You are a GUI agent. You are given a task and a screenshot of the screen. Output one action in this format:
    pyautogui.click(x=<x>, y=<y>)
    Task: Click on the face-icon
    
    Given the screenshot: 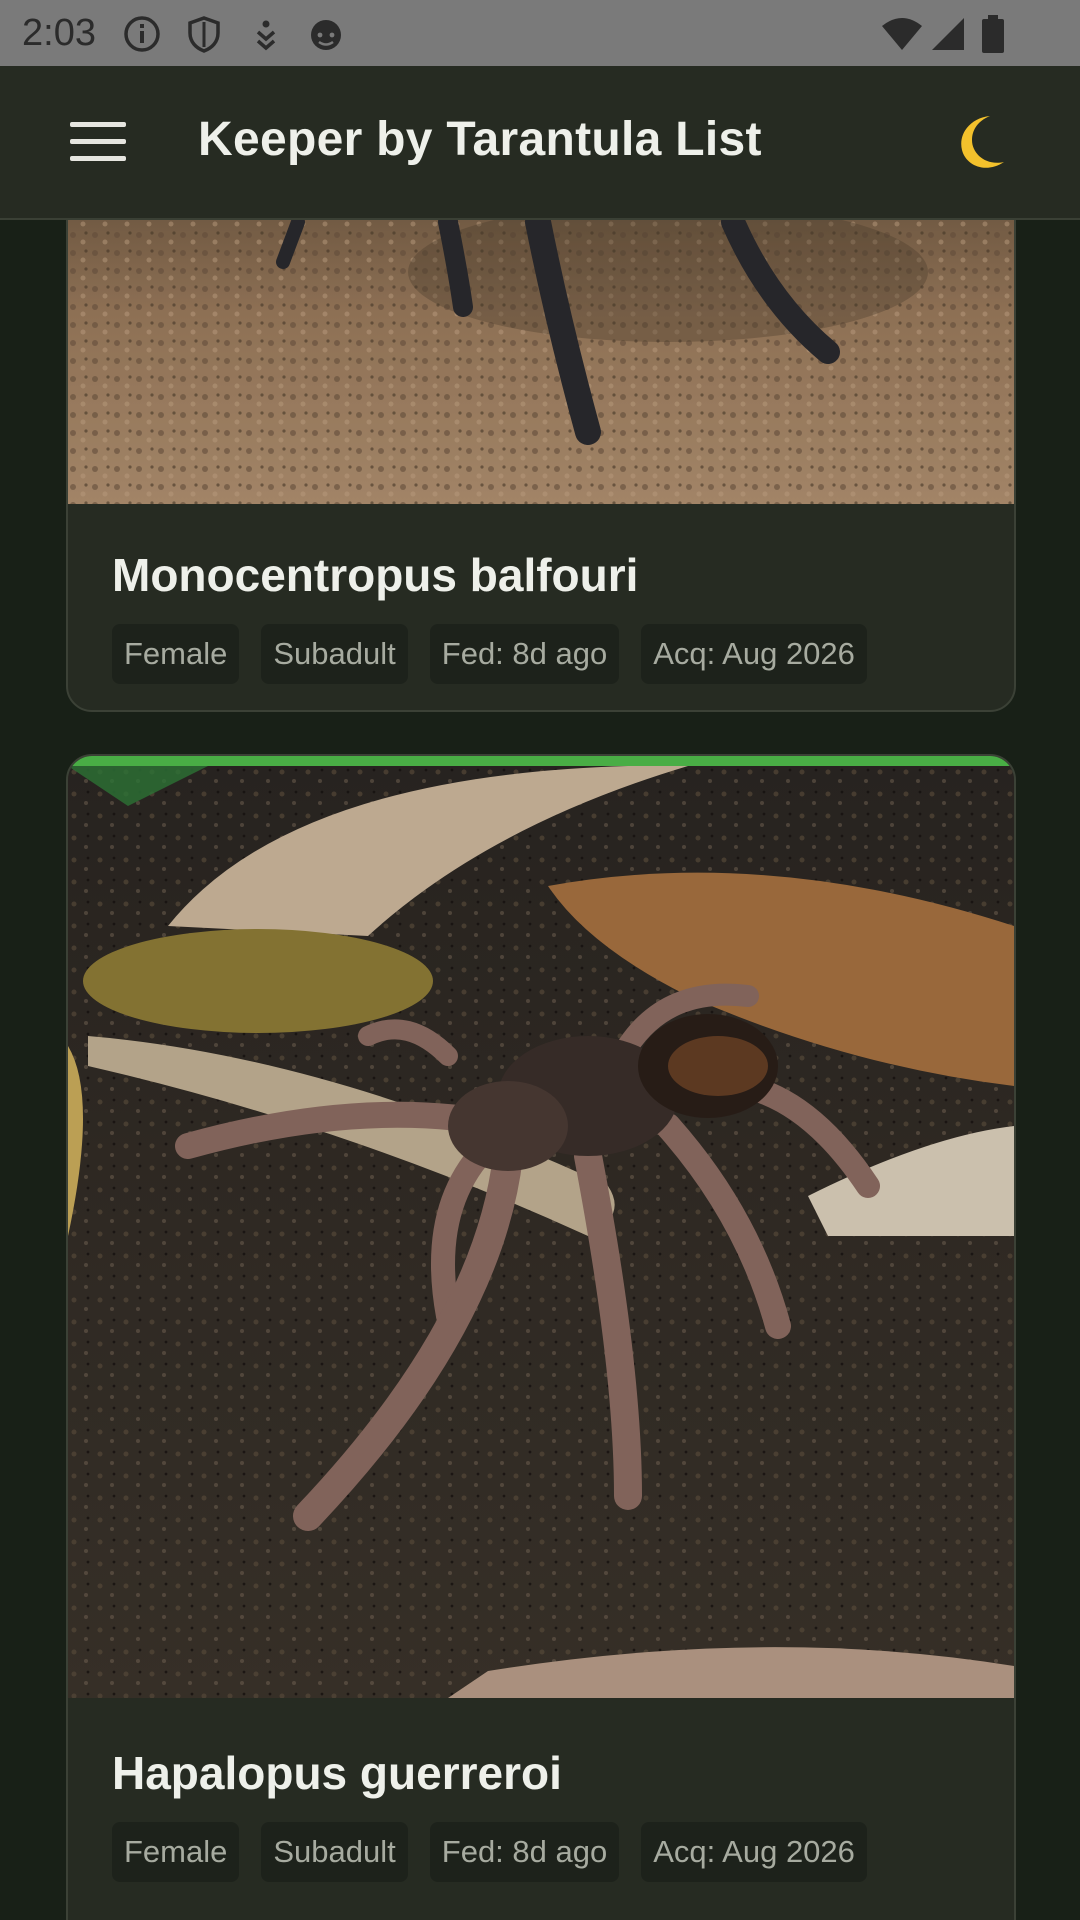 What is the action you would take?
    pyautogui.click(x=326, y=35)
    